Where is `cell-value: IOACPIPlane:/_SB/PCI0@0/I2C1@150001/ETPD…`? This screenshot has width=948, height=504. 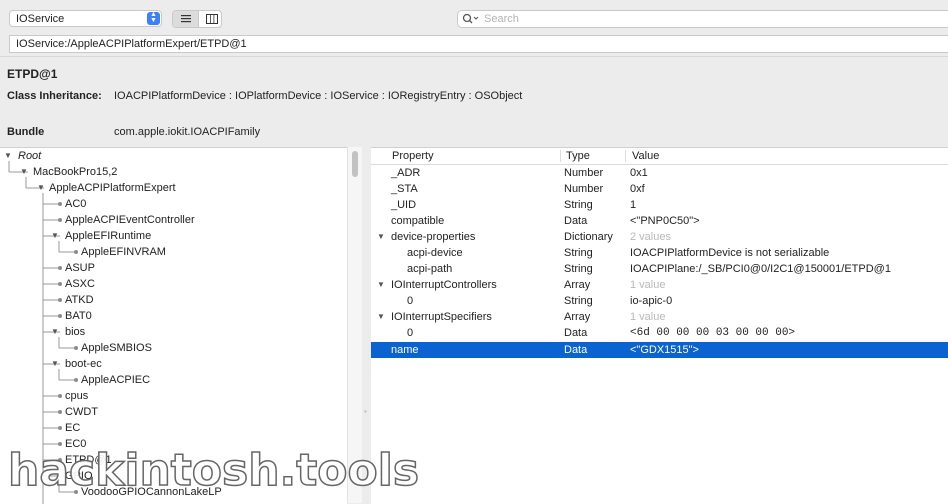 cell-value: IOACPIPlane:/_SB/PCI0@0/I2C1@150001/ETPD… is located at coordinates (760, 269).